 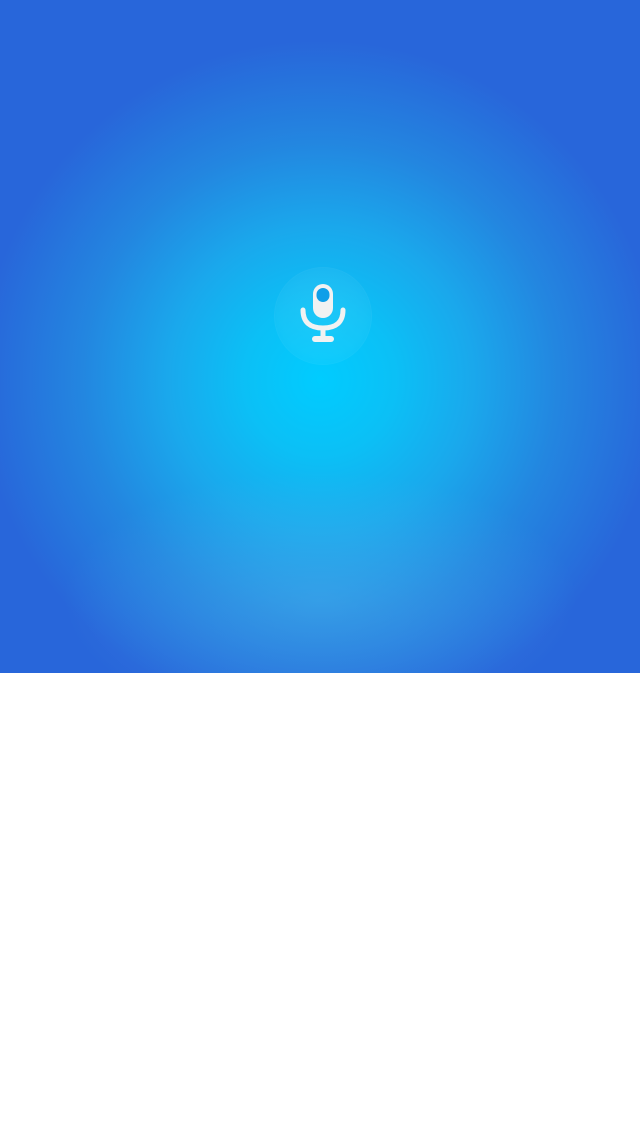 What do you see at coordinates (323, 313) in the screenshot?
I see `microphone-icon` at bounding box center [323, 313].